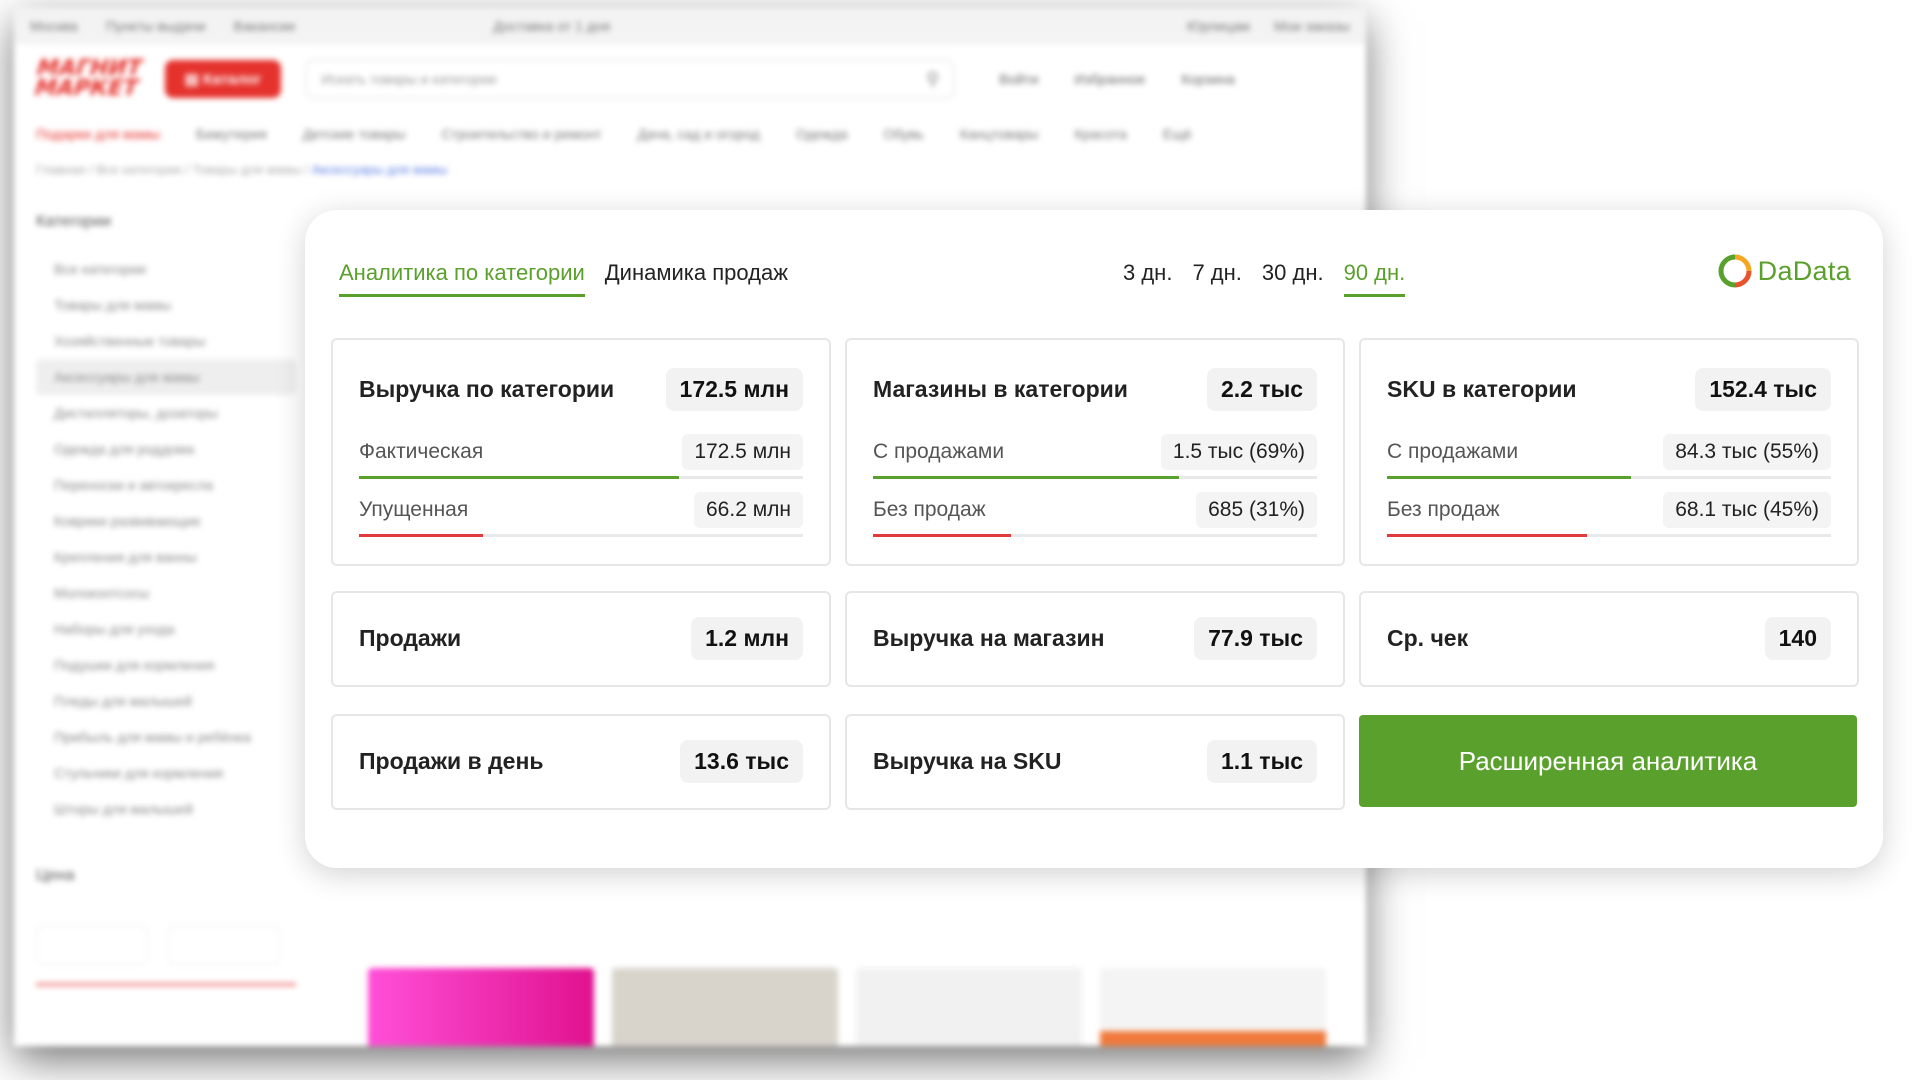 The height and width of the screenshot is (1080, 1920). I want to click on bg-sidebar-item: Одежда для роддома, so click(166, 449).